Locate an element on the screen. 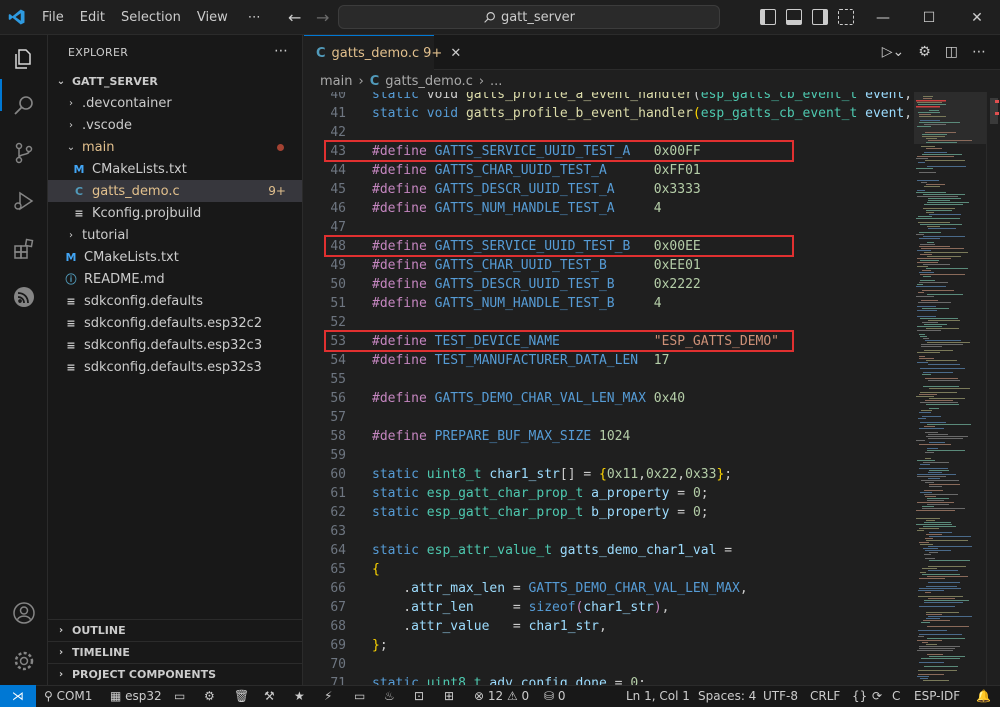  espressif-icon is located at coordinates (24, 297).